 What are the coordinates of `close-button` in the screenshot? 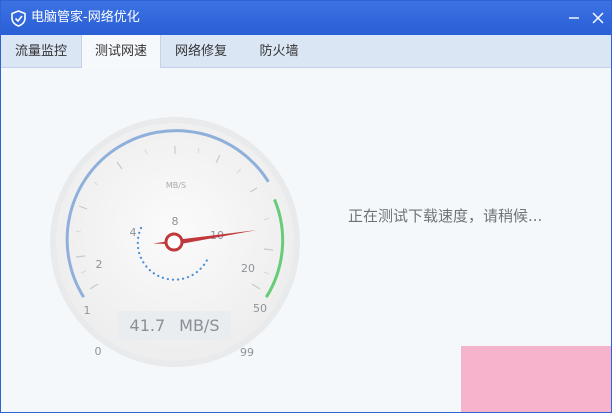 It's located at (598, 18).